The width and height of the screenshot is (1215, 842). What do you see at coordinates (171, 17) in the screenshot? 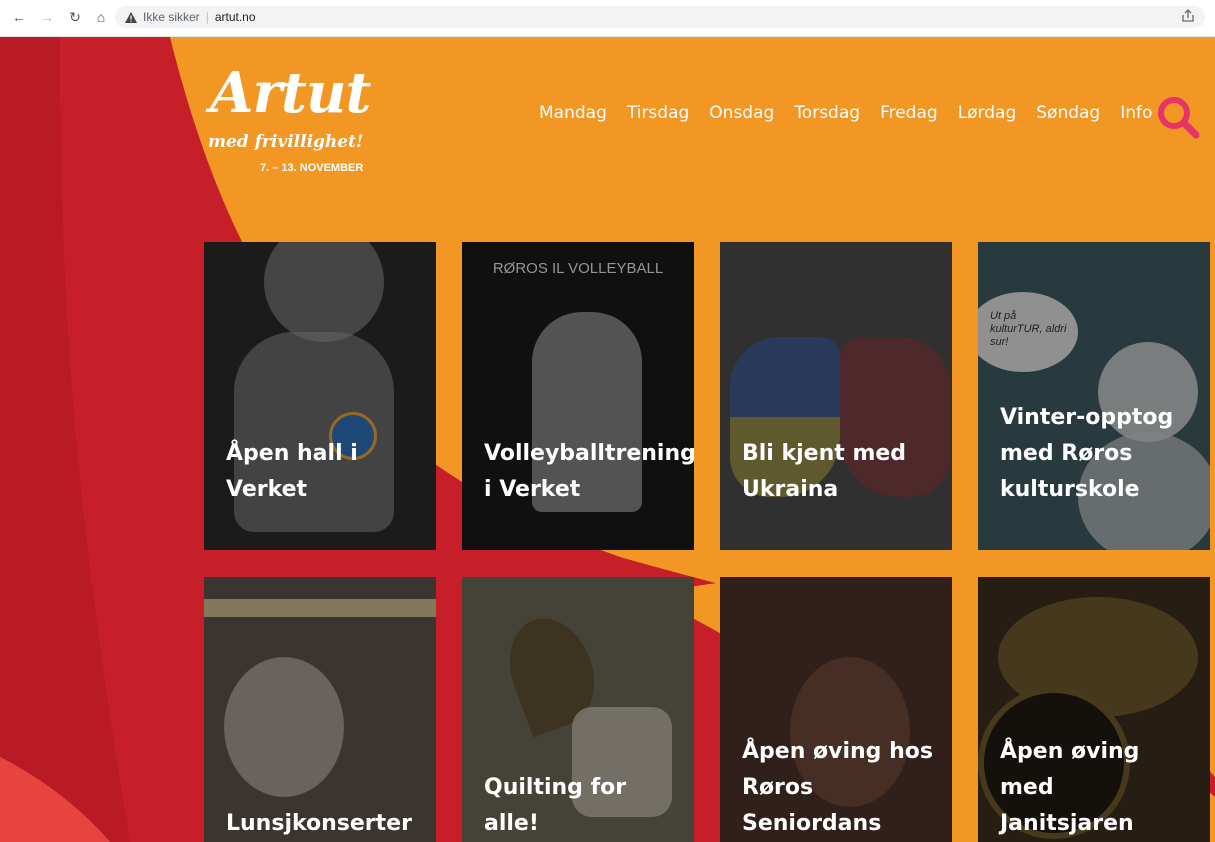
I see `security-label: Ikke sikker` at bounding box center [171, 17].